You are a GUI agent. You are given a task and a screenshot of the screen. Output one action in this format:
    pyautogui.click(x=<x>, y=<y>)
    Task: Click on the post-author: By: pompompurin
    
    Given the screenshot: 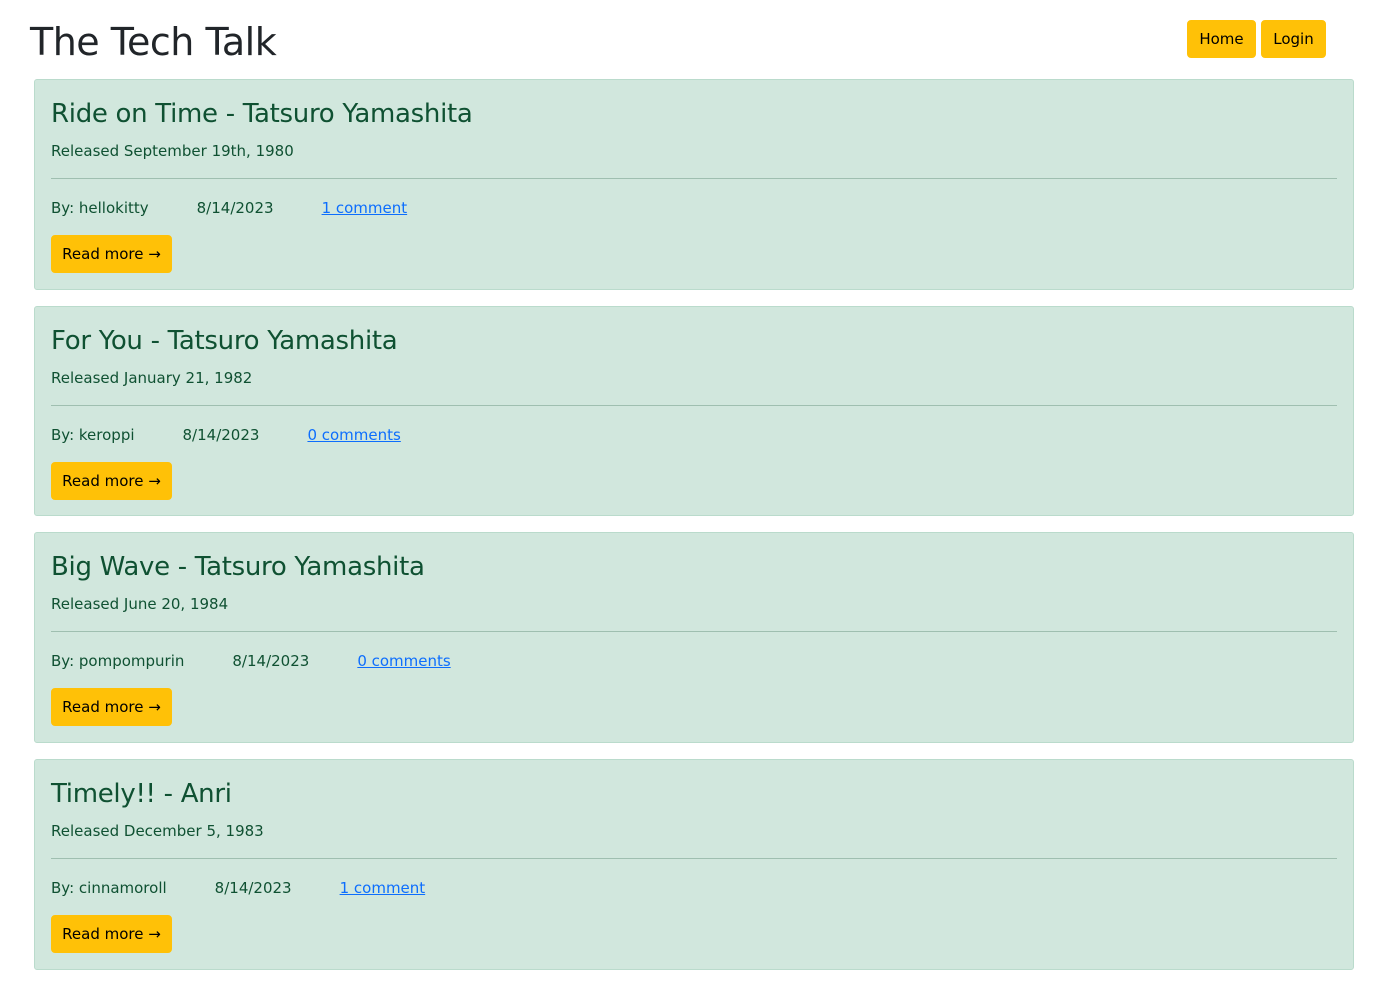 What is the action you would take?
    pyautogui.click(x=118, y=661)
    